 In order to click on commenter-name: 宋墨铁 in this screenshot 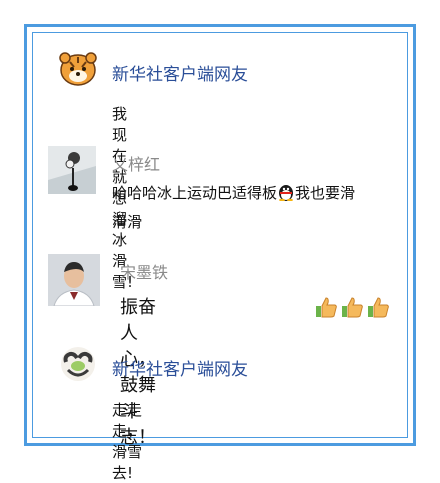, I will do `click(144, 271)`.